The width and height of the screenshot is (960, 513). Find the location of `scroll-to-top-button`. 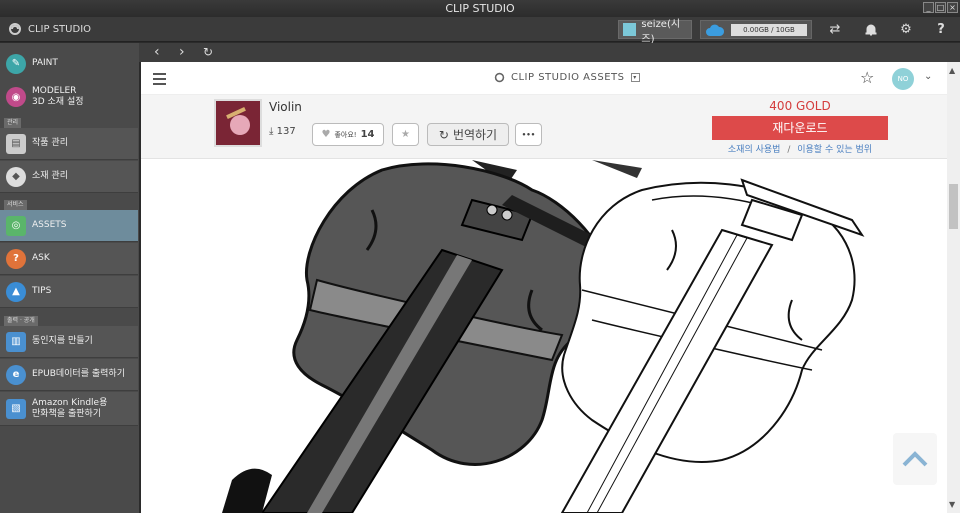

scroll-to-top-button is located at coordinates (915, 459).